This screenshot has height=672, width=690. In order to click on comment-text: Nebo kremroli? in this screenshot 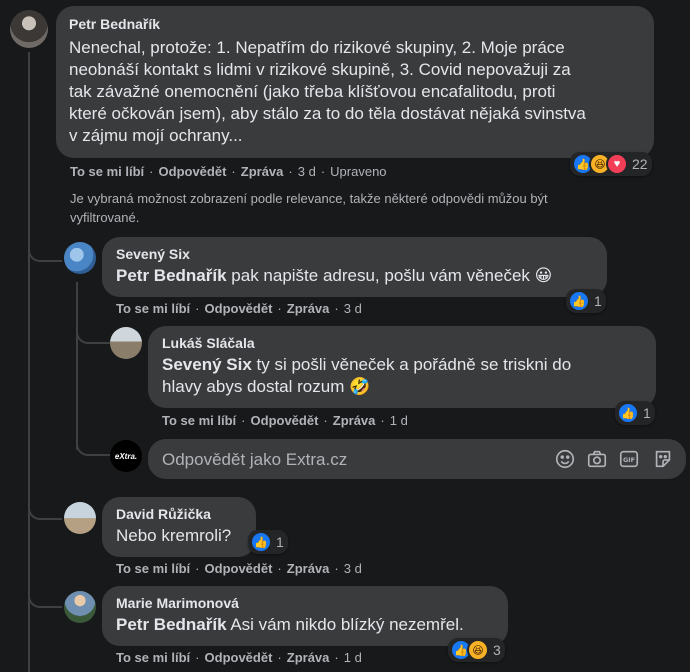, I will do `click(174, 535)`.